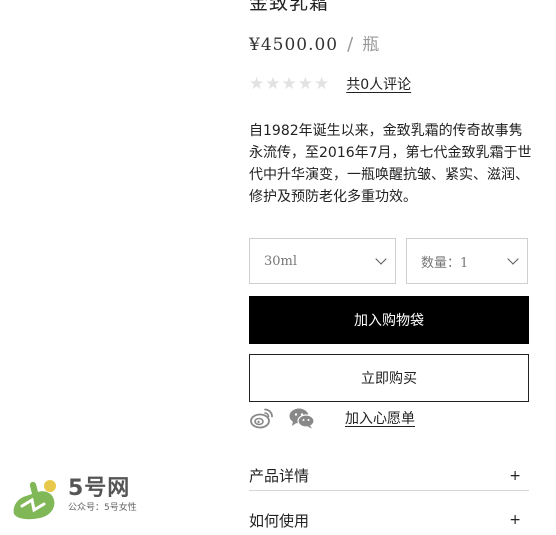 The height and width of the screenshot is (535, 556). What do you see at coordinates (389, 378) in the screenshot?
I see `buy-now-button: 立即购买` at bounding box center [389, 378].